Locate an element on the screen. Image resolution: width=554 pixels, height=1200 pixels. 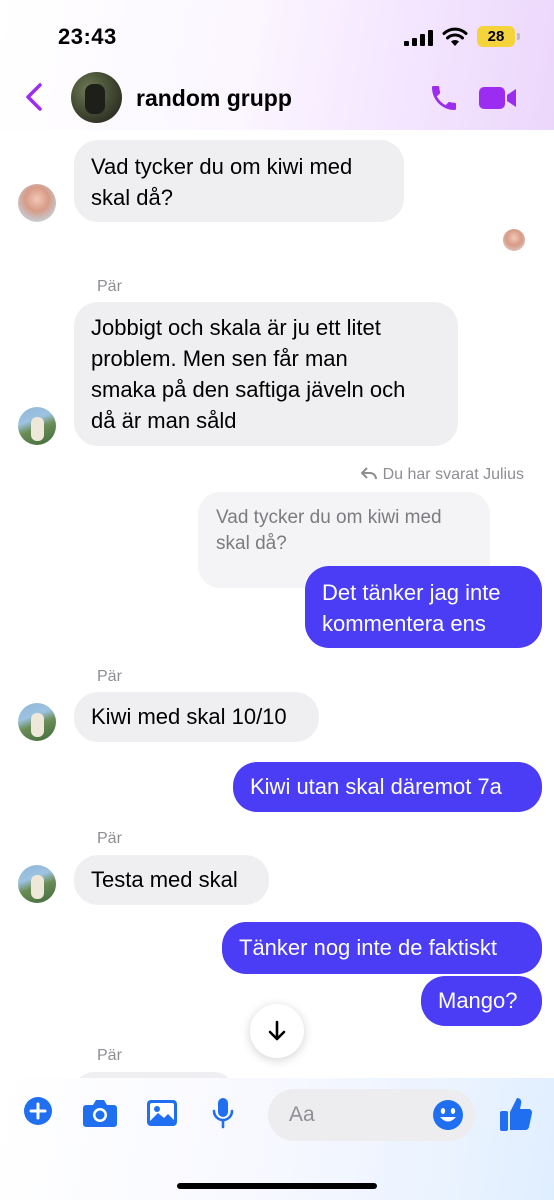
message-line: kommentera ens is located at coordinates (404, 623).